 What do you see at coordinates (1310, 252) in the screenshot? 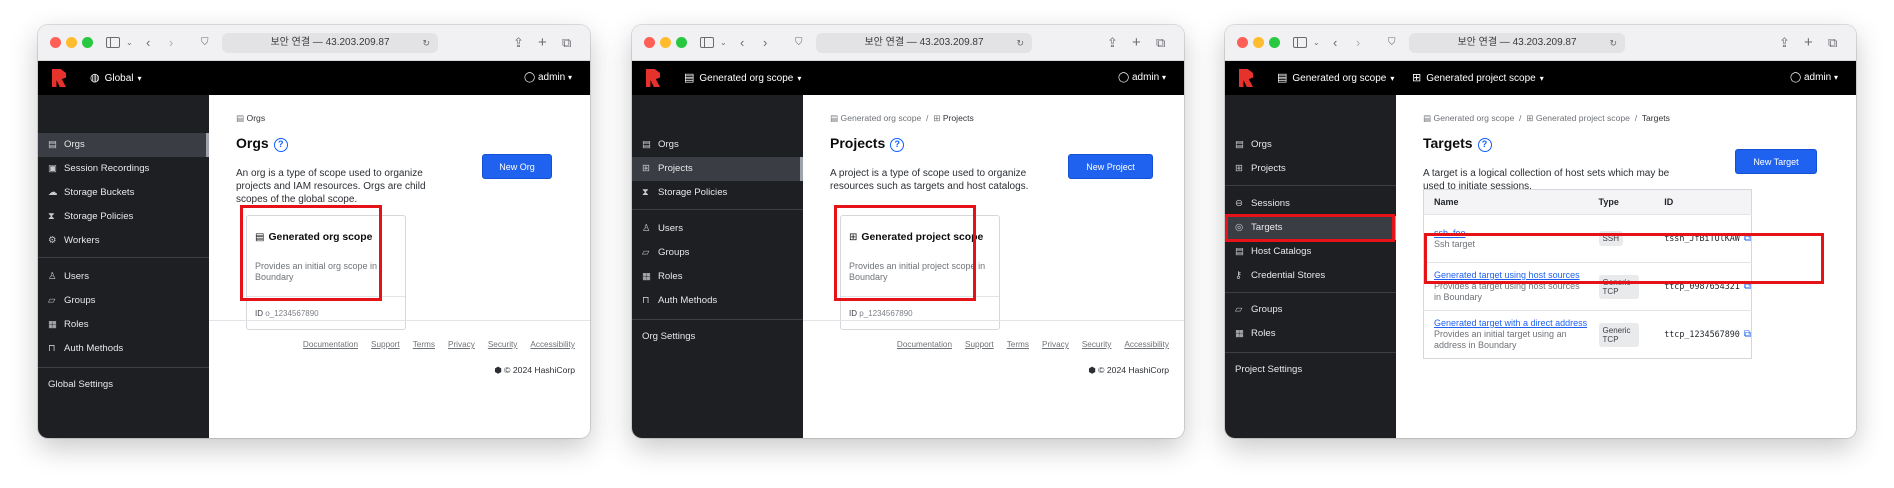
I see `sidebar-item-host-catalogs: ▤ Host Catalogs` at bounding box center [1310, 252].